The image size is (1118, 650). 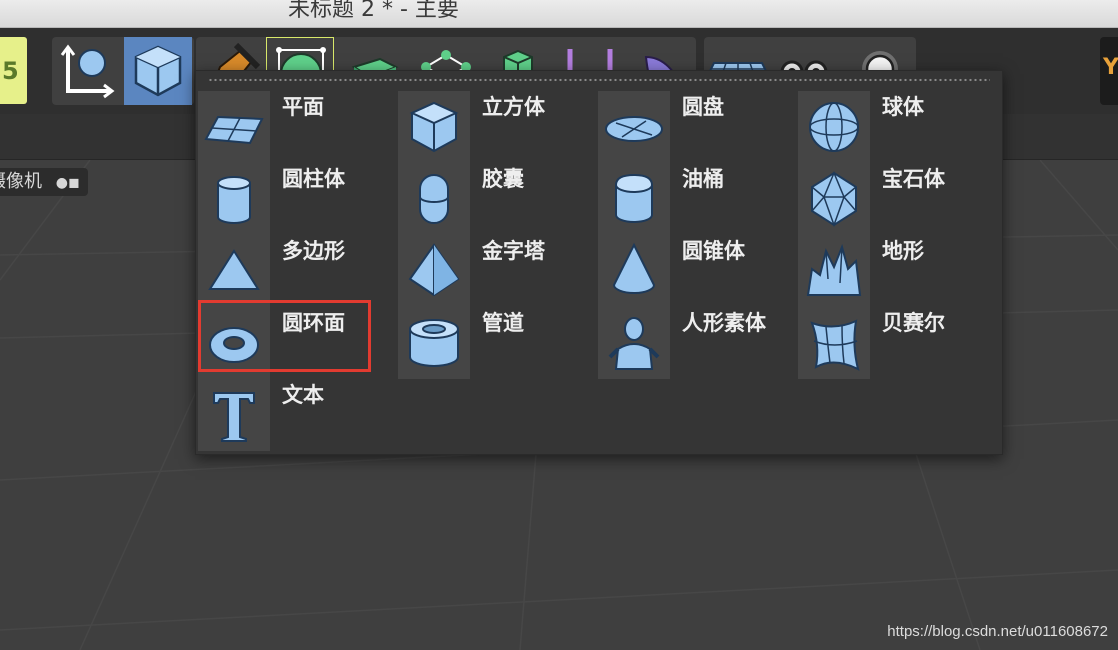 I want to click on palette-item-text: 文本, so click(x=296, y=415).